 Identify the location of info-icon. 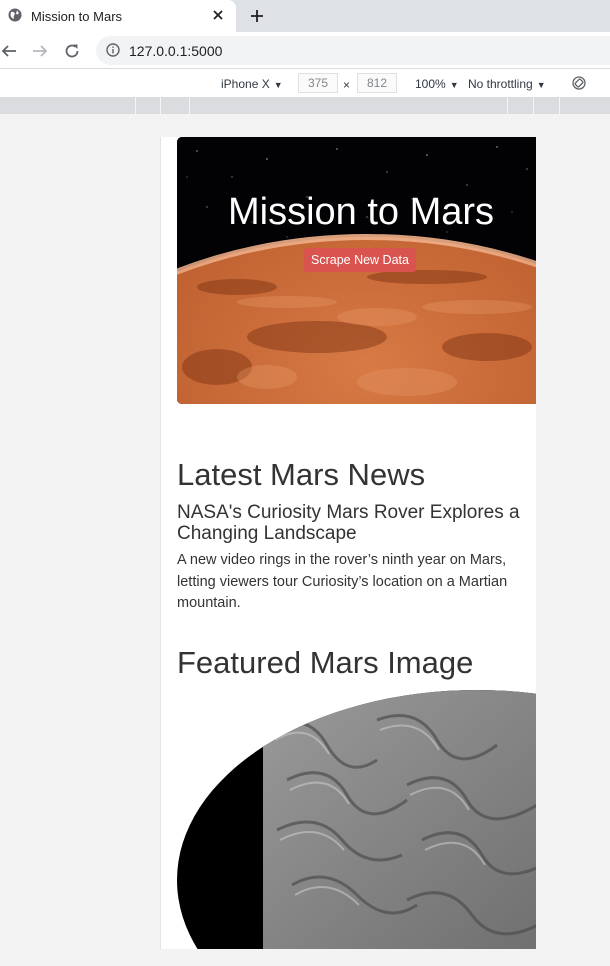
(113, 50).